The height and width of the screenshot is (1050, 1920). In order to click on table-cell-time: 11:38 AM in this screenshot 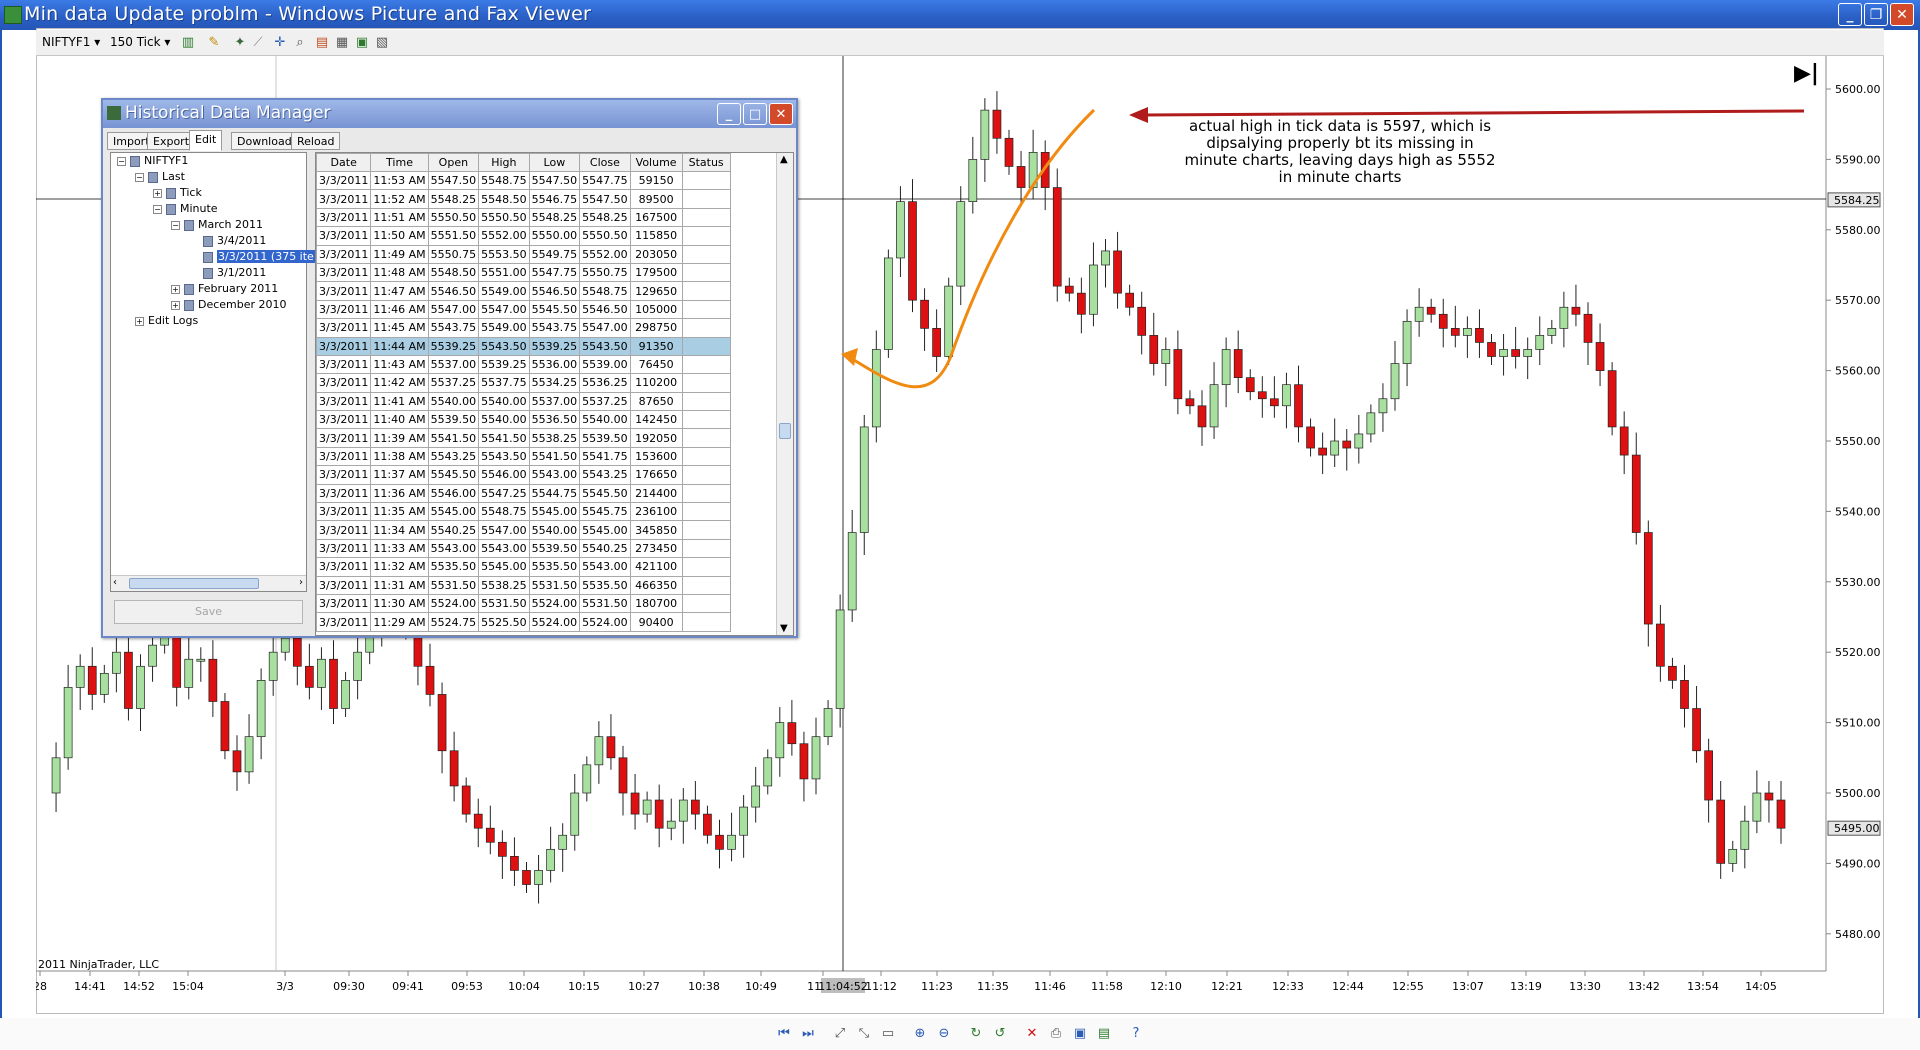, I will do `click(399, 456)`.